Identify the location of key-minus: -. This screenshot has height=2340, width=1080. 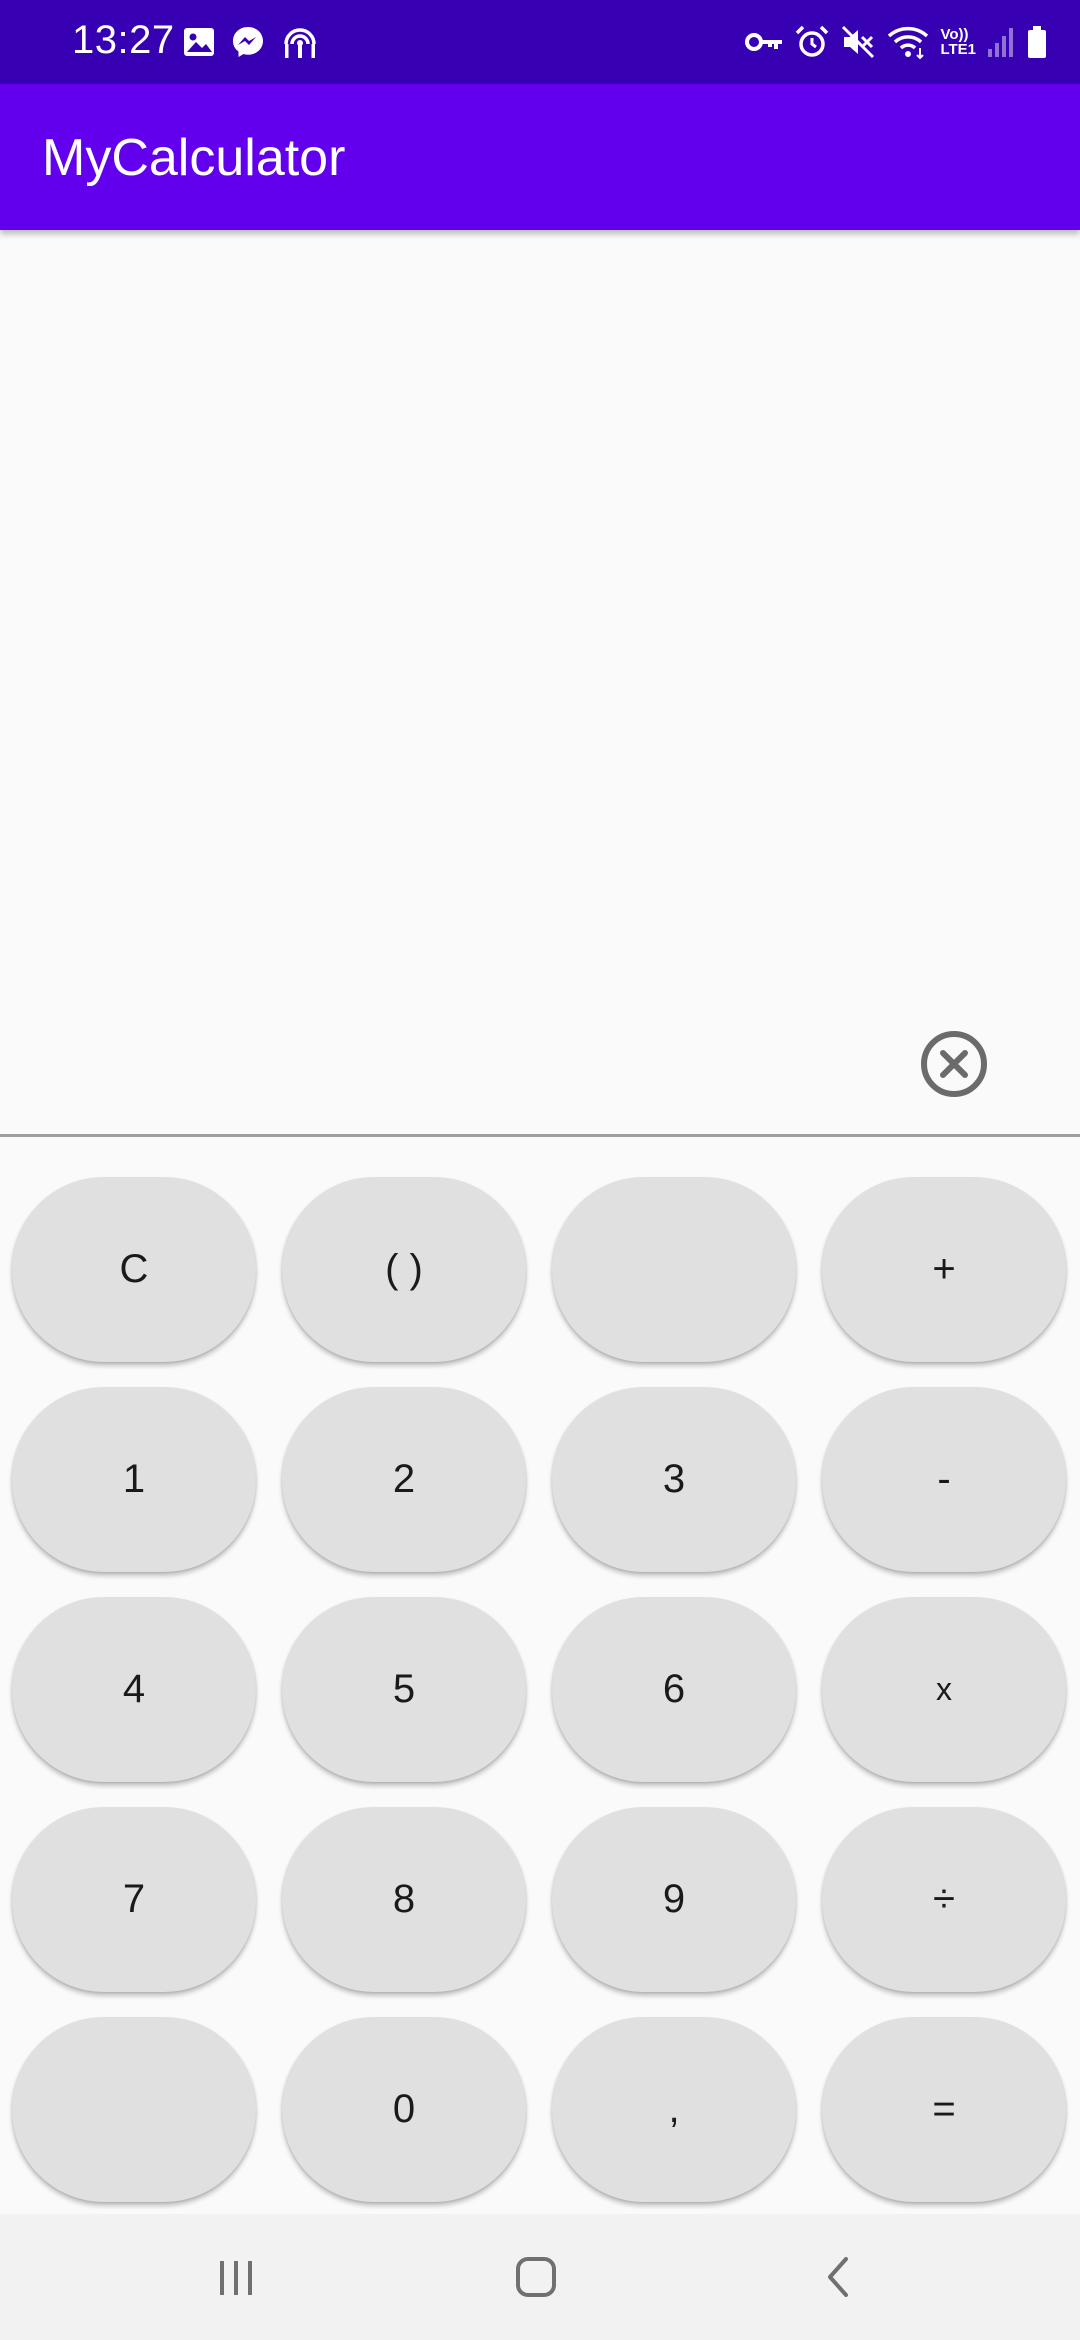
(944, 1479).